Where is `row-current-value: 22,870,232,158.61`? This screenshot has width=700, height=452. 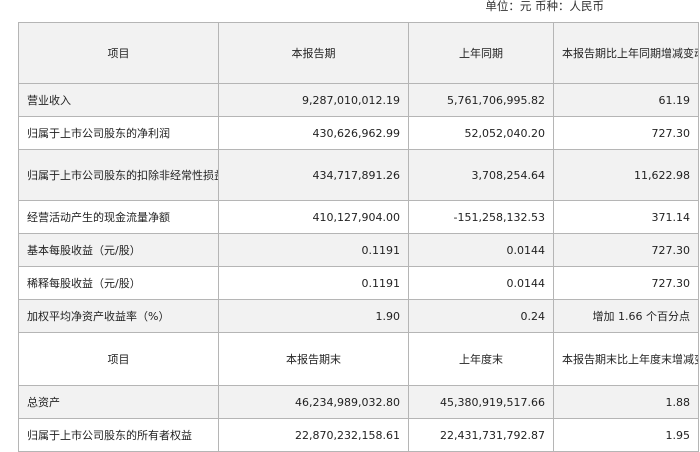 row-current-value: 22,870,232,158.61 is located at coordinates (313, 435).